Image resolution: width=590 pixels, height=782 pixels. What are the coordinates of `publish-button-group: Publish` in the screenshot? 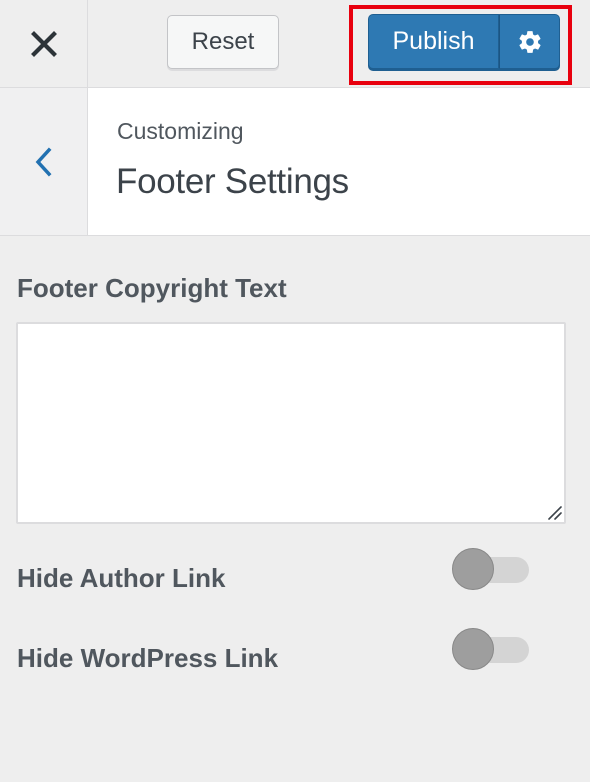 It's located at (464, 41).